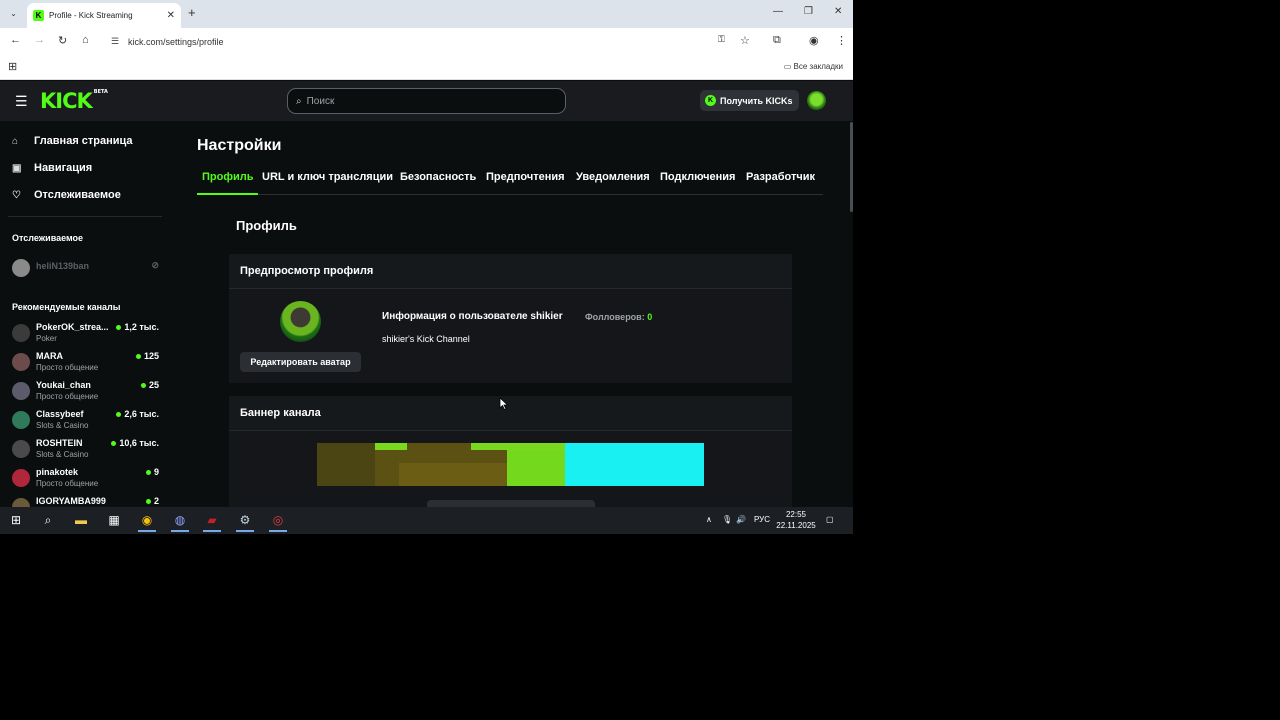 The width and height of the screenshot is (1280, 720). Describe the element at coordinates (212, 521) in the screenshot. I see `dota-icon: ▰` at that location.